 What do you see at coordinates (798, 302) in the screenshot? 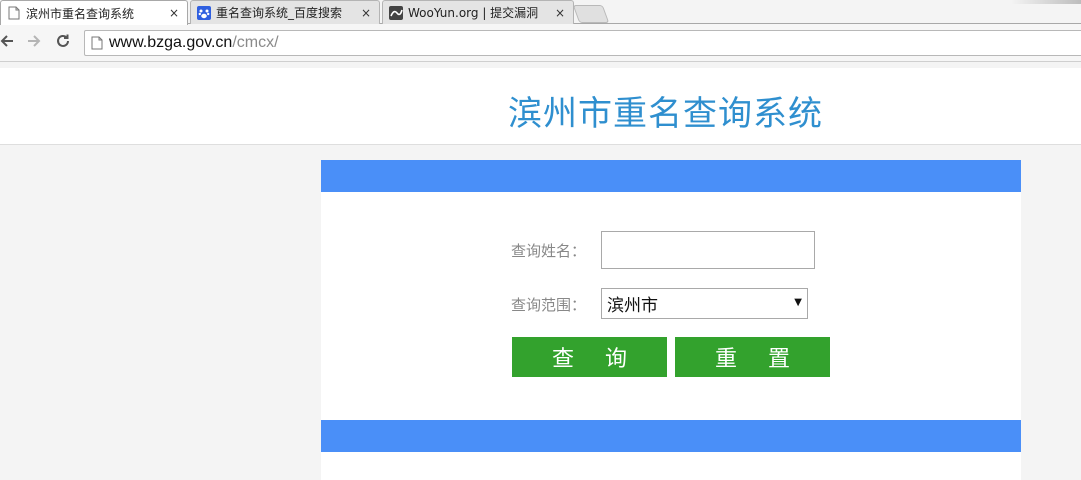
I see `chevron-down-icon: ▼` at bounding box center [798, 302].